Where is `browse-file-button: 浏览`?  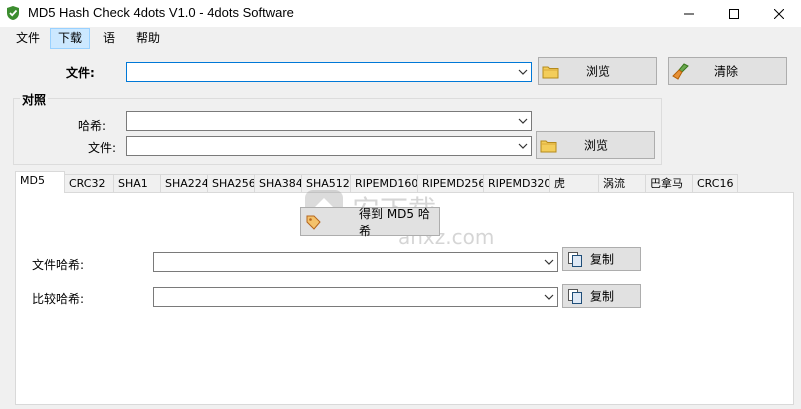
browse-file-button: 浏览 is located at coordinates (597, 71).